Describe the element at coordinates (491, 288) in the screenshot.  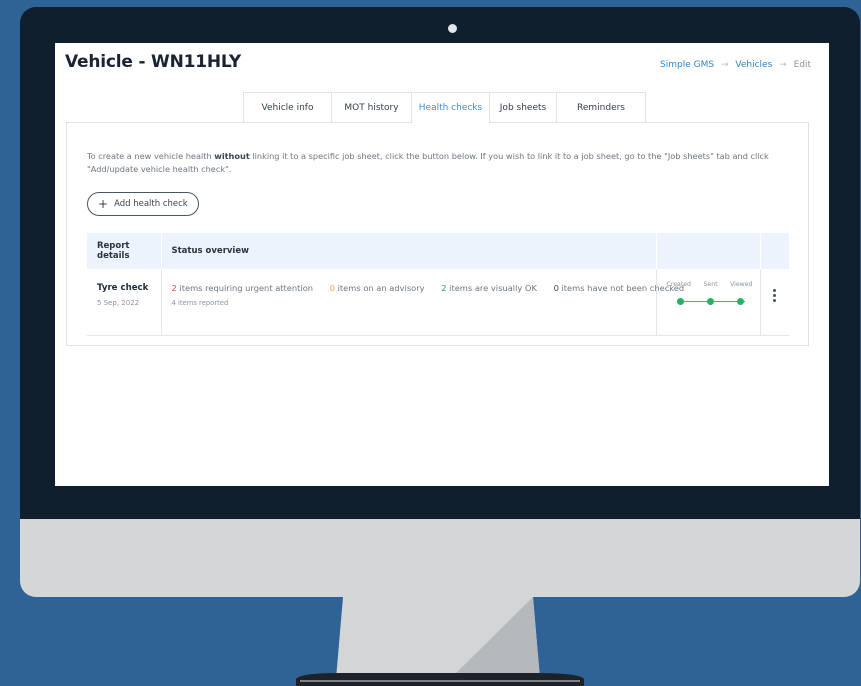
I see `ok-label: items are visually OK` at that location.